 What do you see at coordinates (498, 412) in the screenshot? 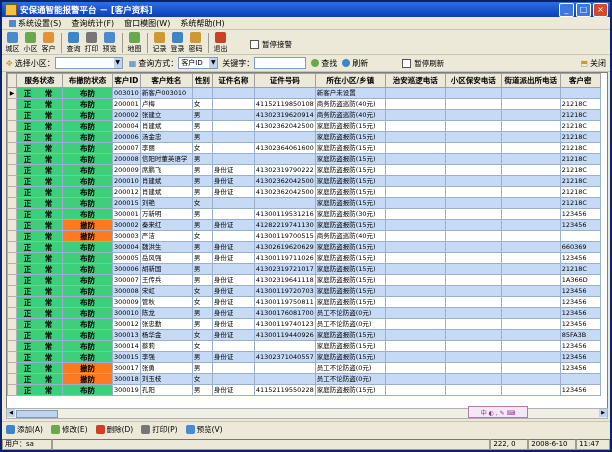
I see `ime-toolbar: 中 ◐ , ✎ ⌨` at bounding box center [498, 412].